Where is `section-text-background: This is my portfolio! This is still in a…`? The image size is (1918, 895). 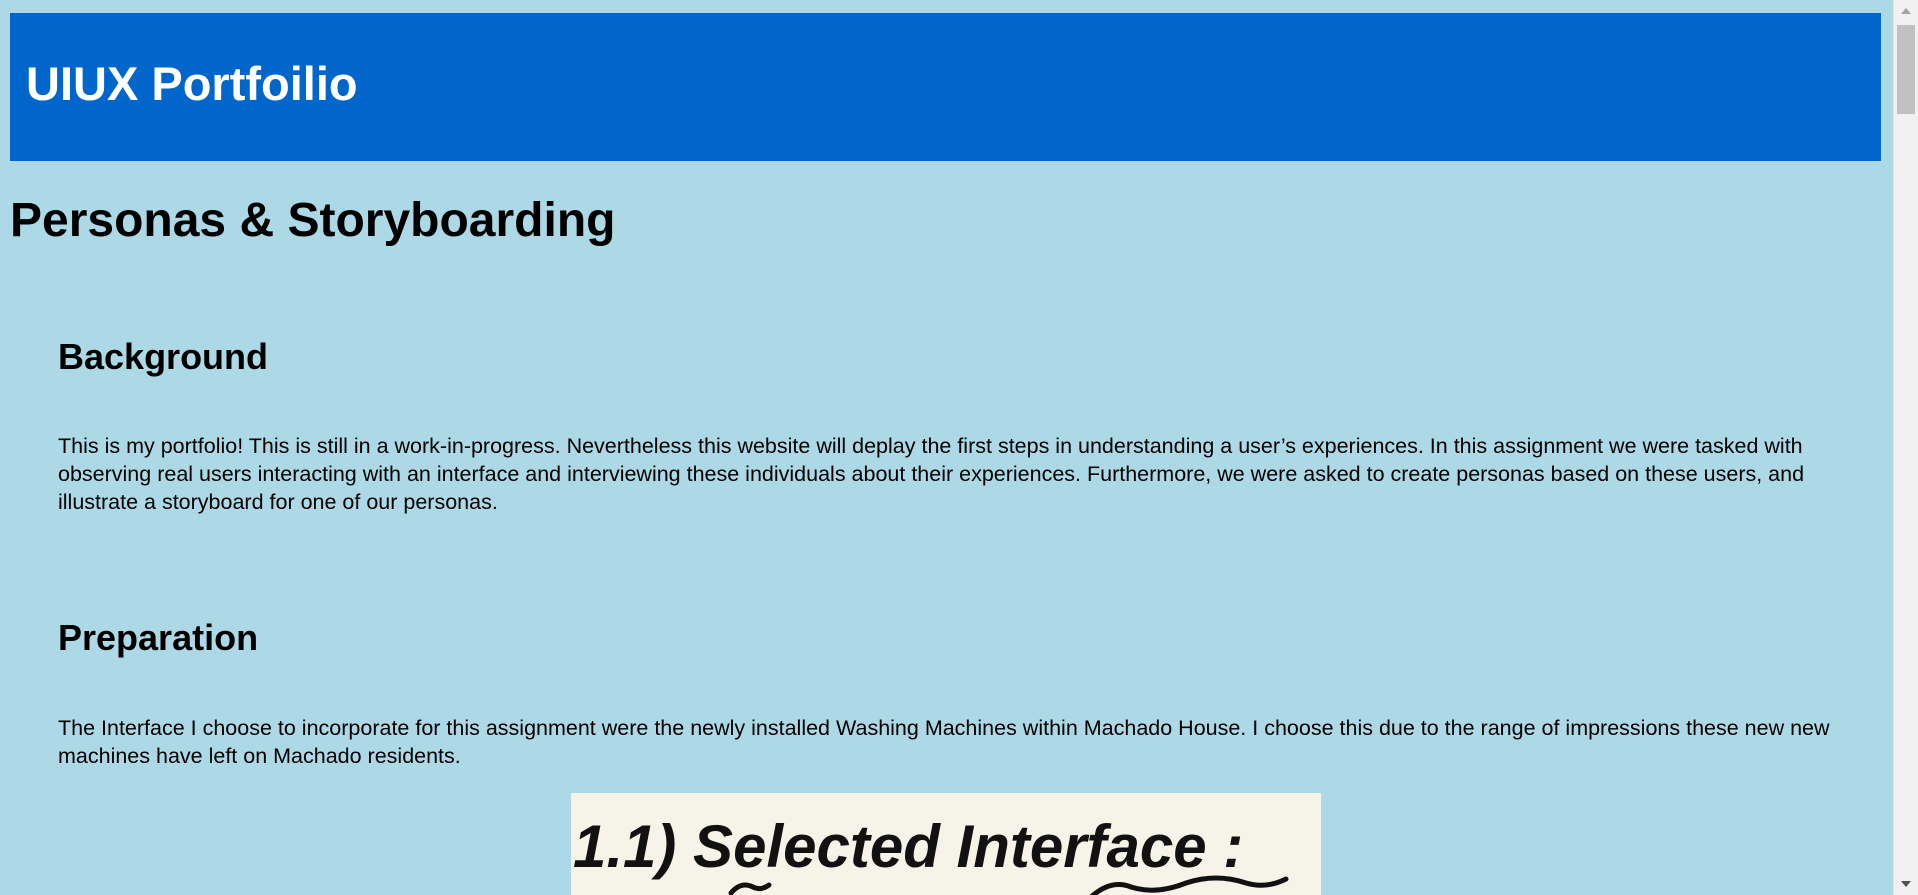
section-text-background: This is my portfolio! This is still in a… is located at coordinates (931, 474).